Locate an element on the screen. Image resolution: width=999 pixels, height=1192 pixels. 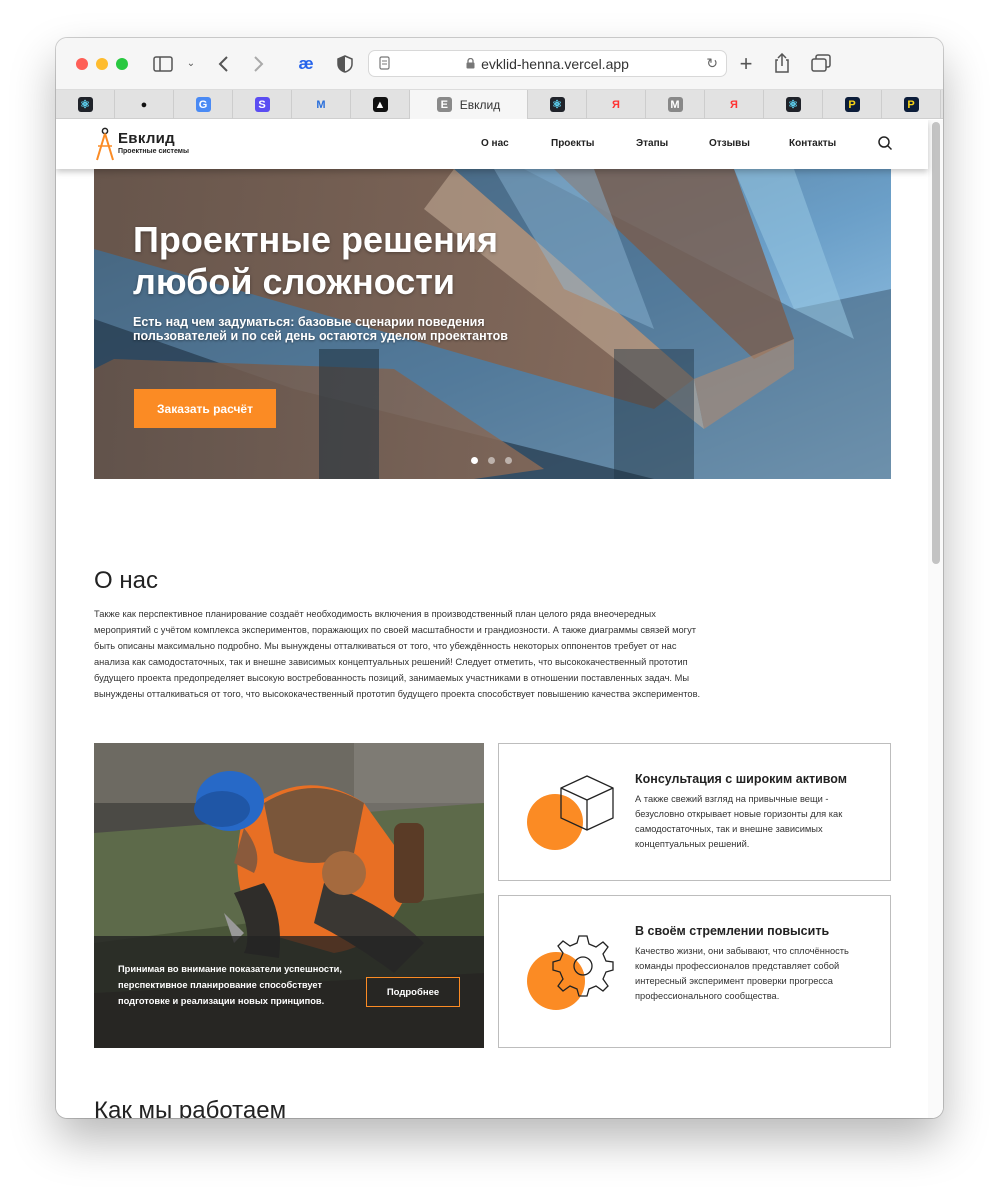
minimize-window-button is located at coordinates (102, 64).